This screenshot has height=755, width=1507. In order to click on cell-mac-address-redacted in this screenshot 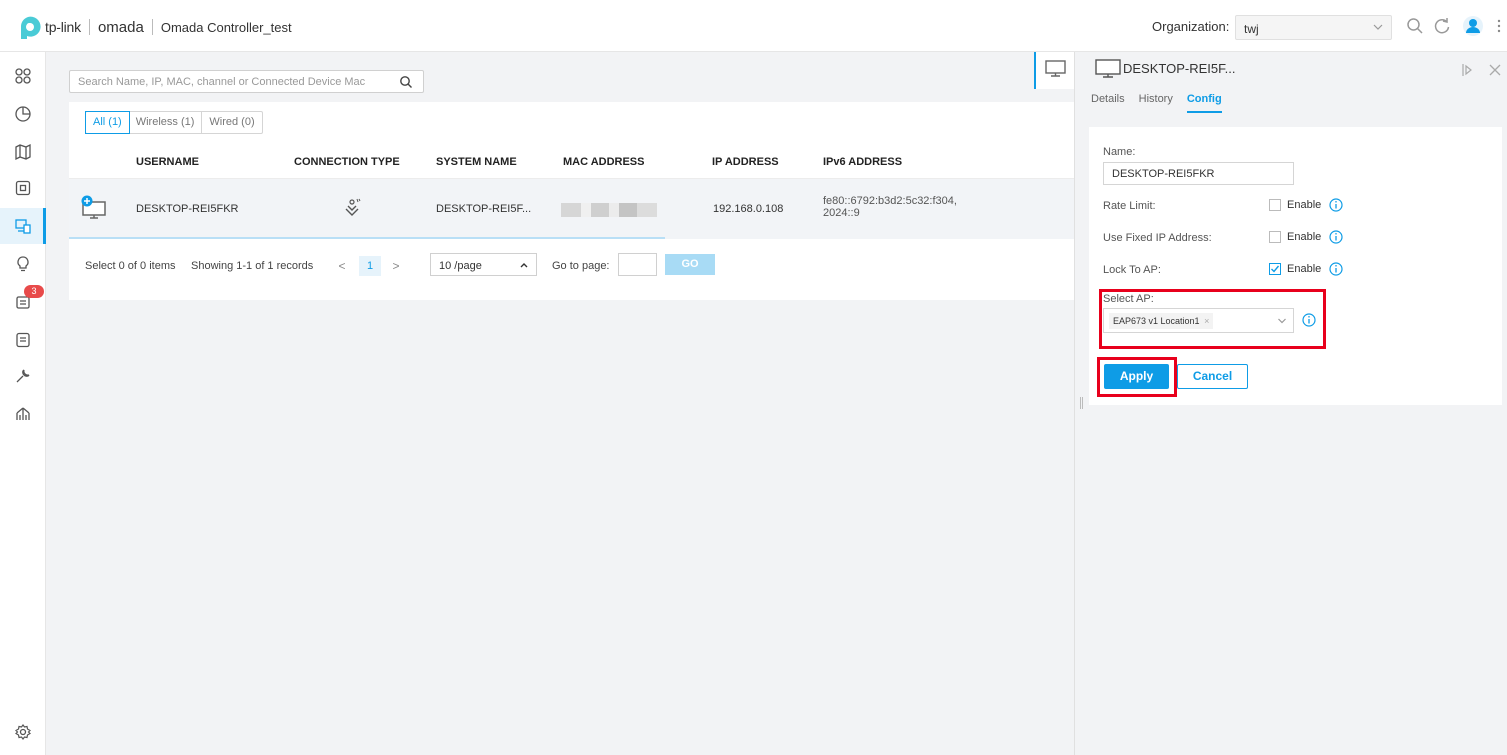, I will do `click(609, 210)`.